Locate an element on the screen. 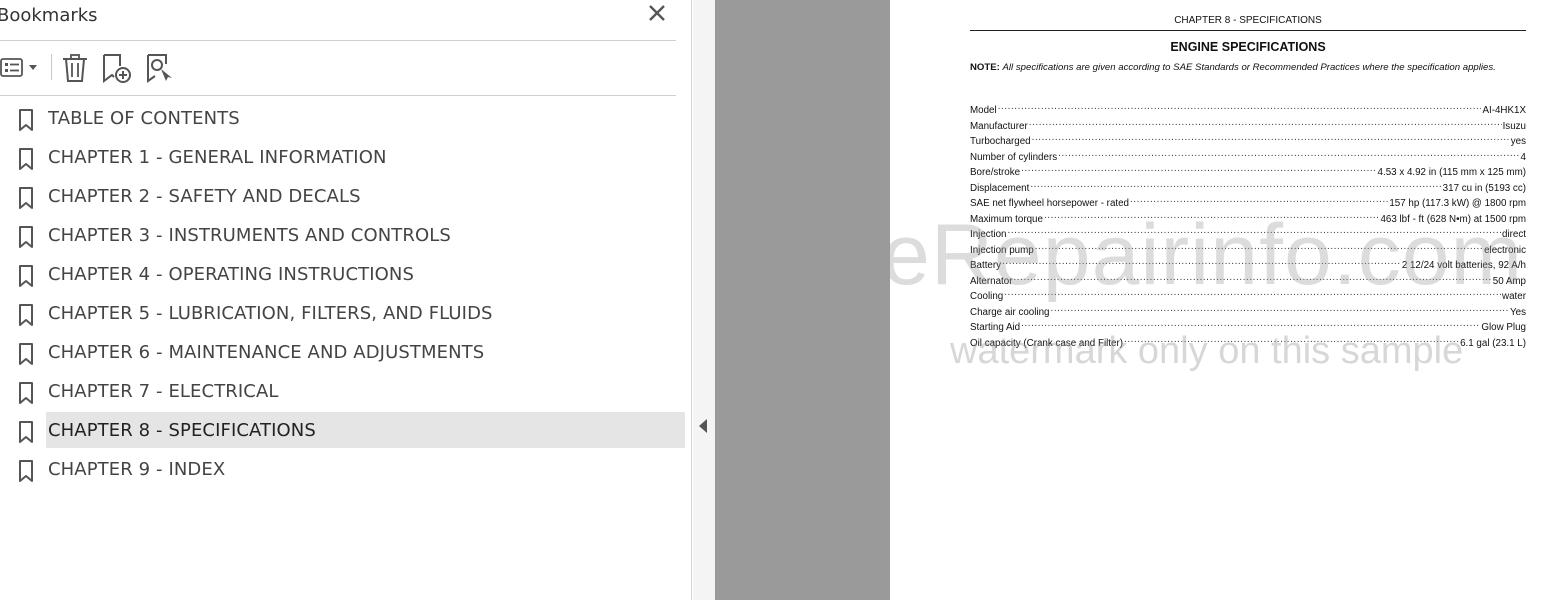  document-background is located at coordinates (802, 300).